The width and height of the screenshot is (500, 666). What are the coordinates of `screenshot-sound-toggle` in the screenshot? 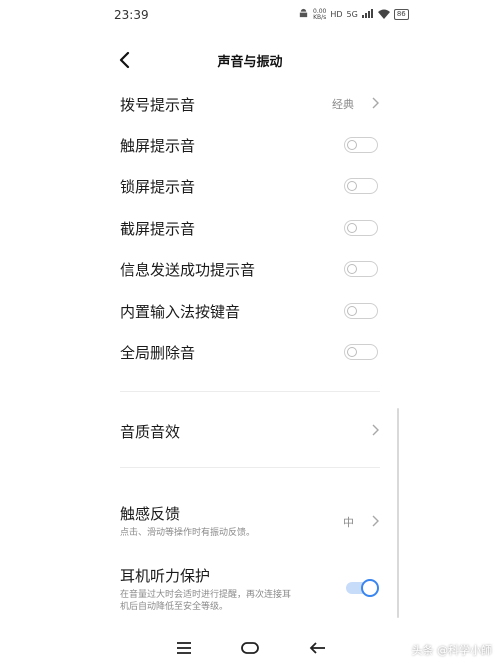 It's located at (361, 228).